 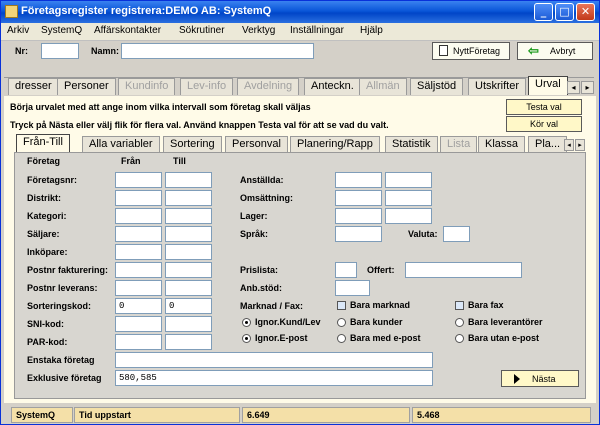 I want to click on tab-utskrifter: Utskrifter, so click(x=497, y=86).